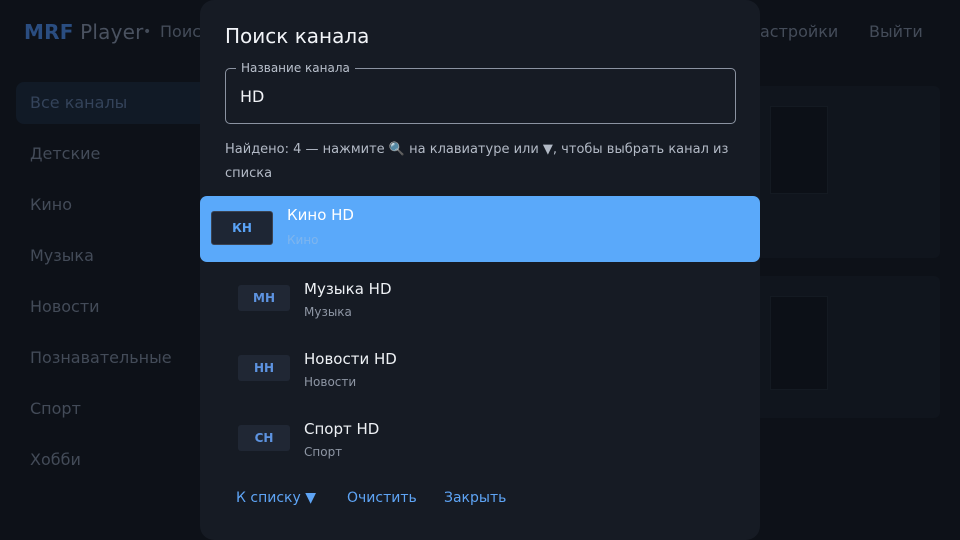  What do you see at coordinates (480, 369) in the screenshot?
I see `result-item-novosti-hd: НН Новости HD Новости` at bounding box center [480, 369].